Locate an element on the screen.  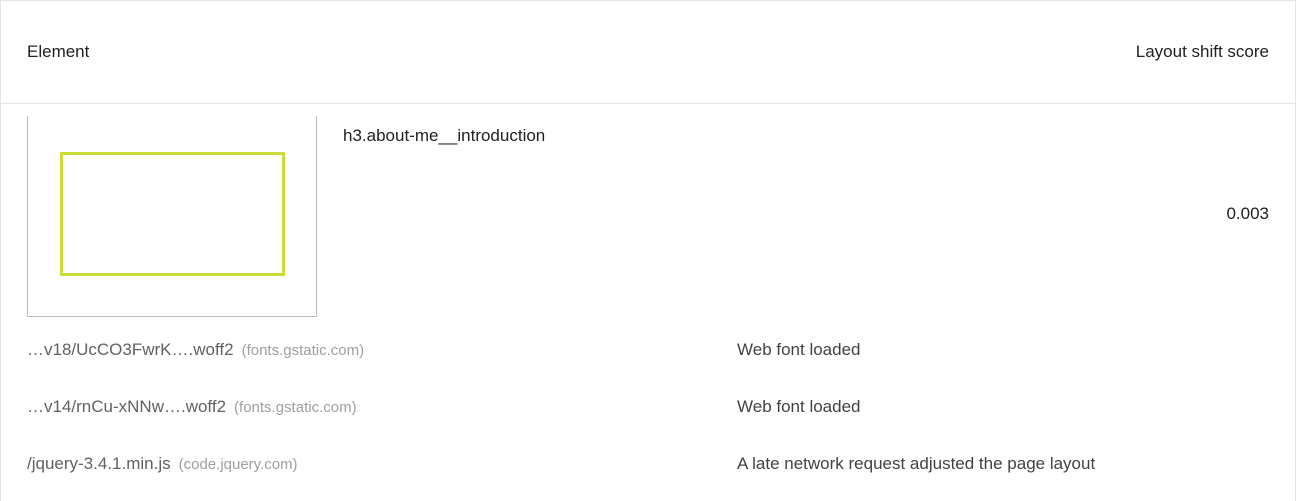
subitem-url-cell: …v14/rnCu-xNNw….woff2 (fonts.gstatic.com) is located at coordinates (382, 407).